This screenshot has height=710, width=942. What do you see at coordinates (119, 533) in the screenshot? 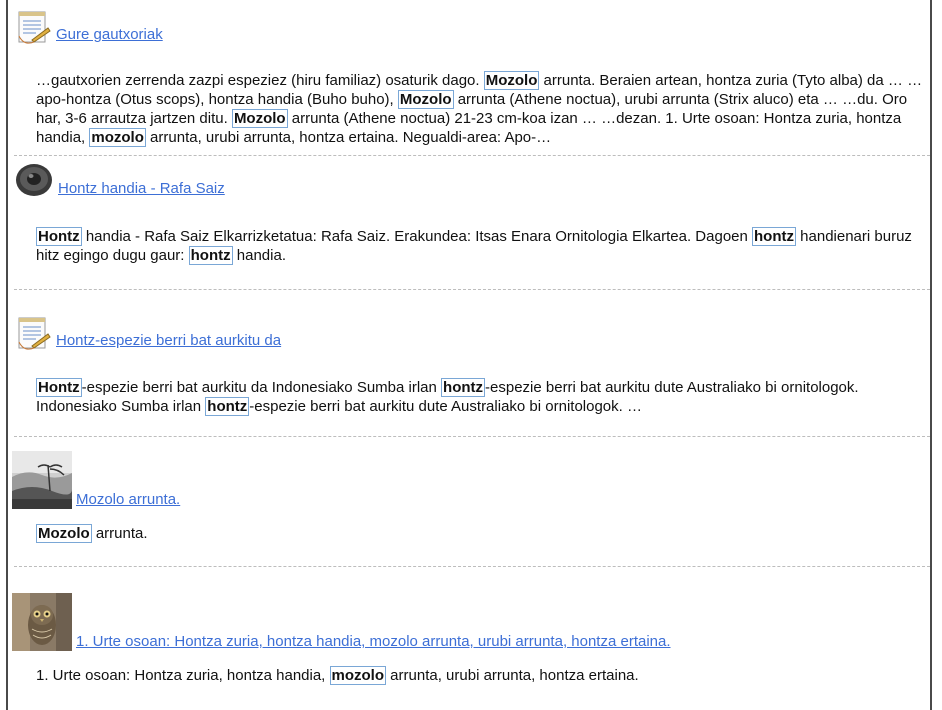
I see `snippet-text: arrunta.` at bounding box center [119, 533].